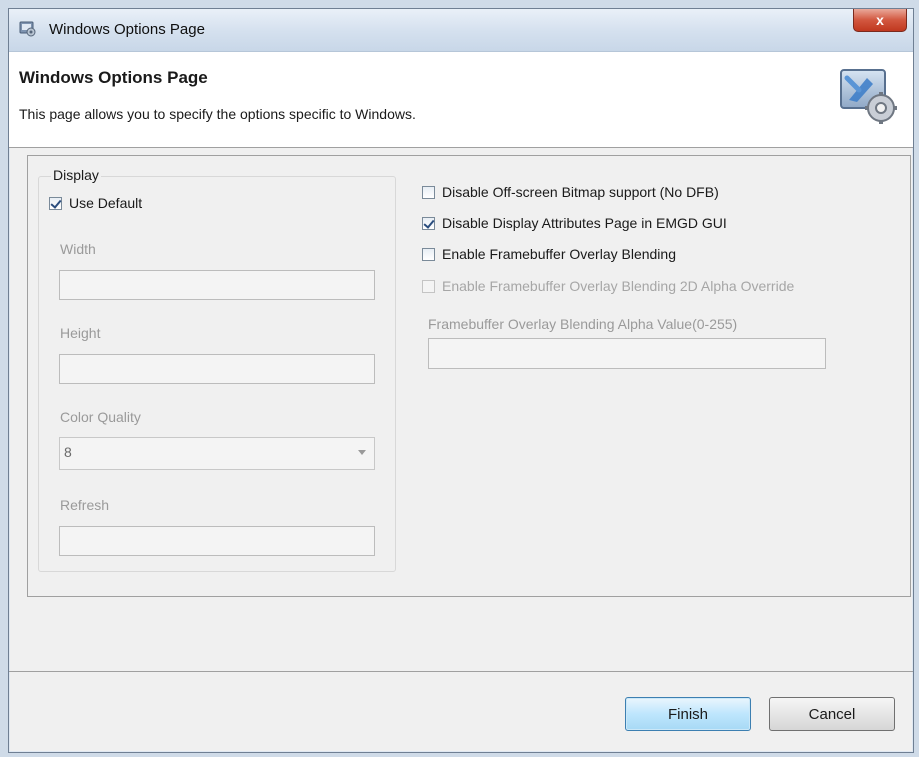 Image resolution: width=919 pixels, height=757 pixels. I want to click on enable-overlay-blending-check-icon, so click(428, 254).